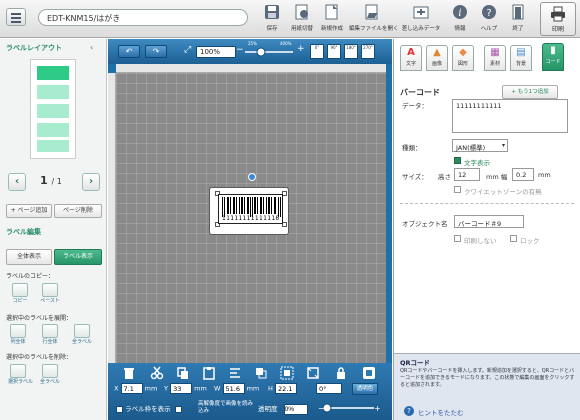  Describe the element at coordinates (178, 409) in the screenshot. I see `hi-res-checkbox` at that location.